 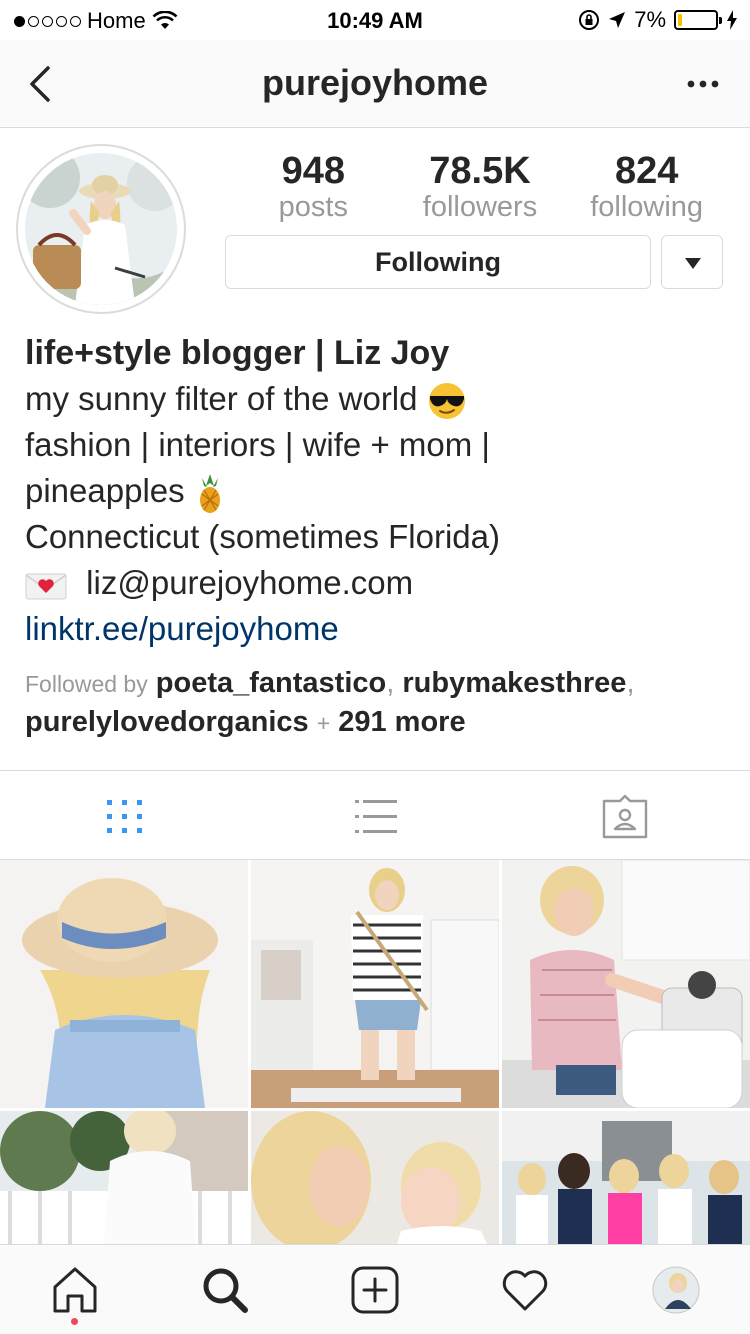 I want to click on following-label: following, so click(x=647, y=207).